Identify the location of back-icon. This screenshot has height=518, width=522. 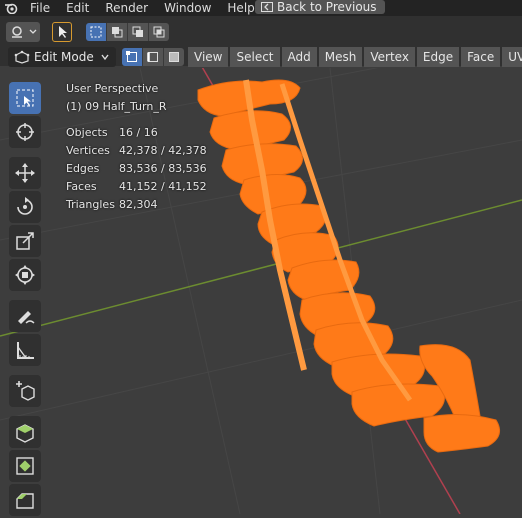
(267, 7).